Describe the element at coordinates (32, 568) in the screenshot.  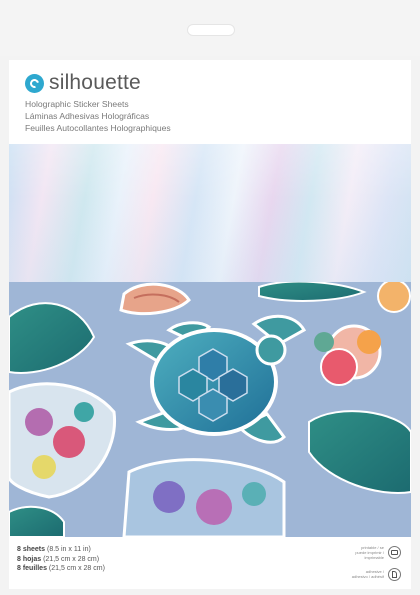
I see `spec-count: 8 feuilles` at that location.